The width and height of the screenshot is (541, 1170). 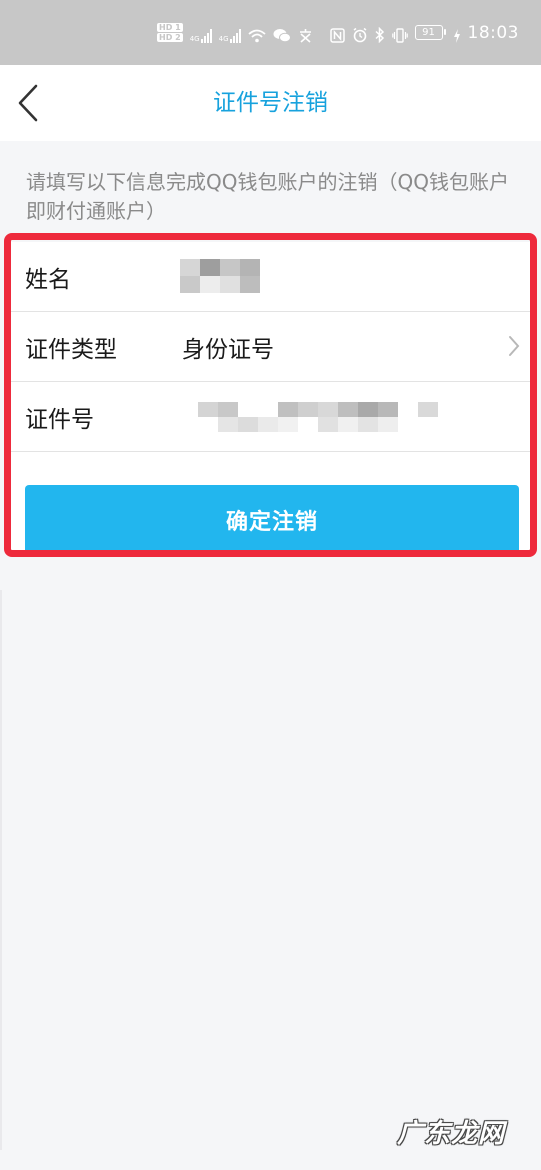 What do you see at coordinates (201, 33) in the screenshot?
I see `signal-icon: 4G` at bounding box center [201, 33].